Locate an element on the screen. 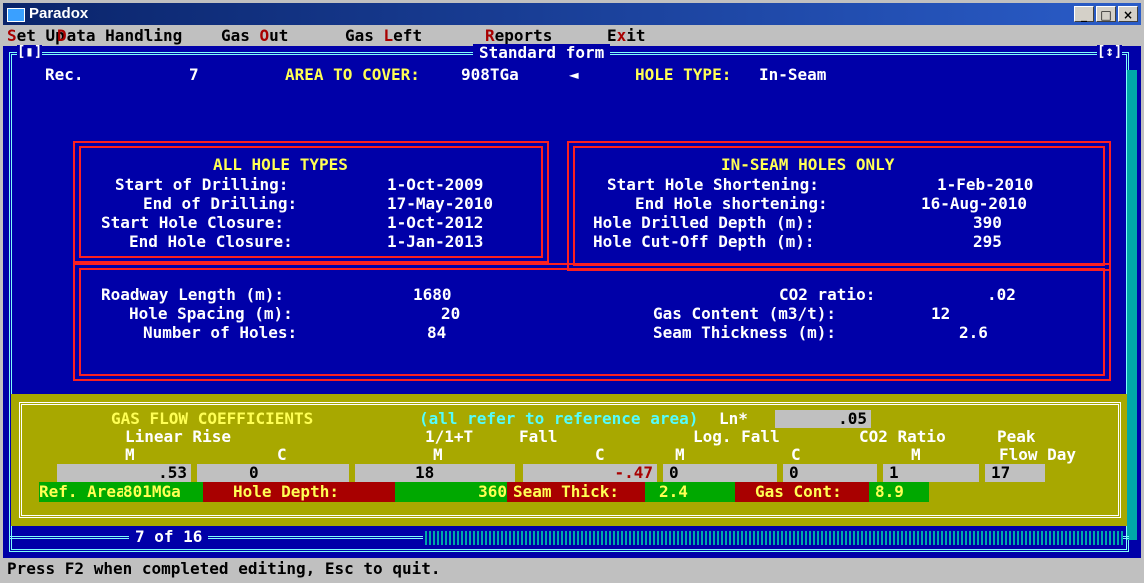 This screenshot has width=1144, height=583. seam-thickness-value: 2.6 is located at coordinates (973, 333).